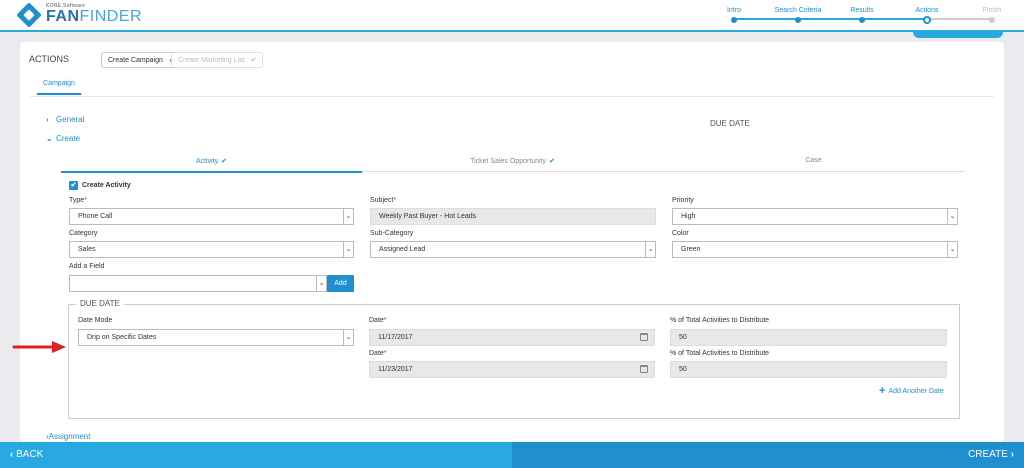 Image resolution: width=1024 pixels, height=468 pixels. Describe the element at coordinates (882, 391) in the screenshot. I see `plus-icon: +` at that location.